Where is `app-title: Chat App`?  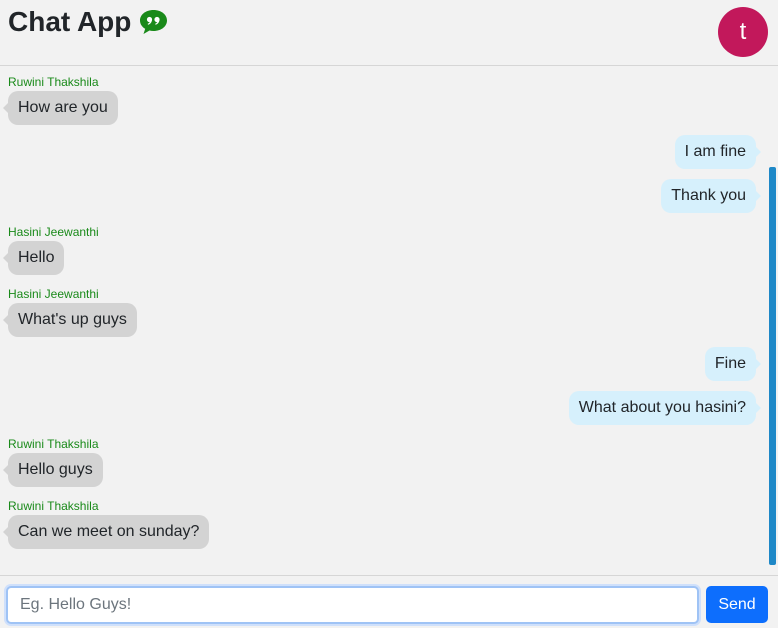 app-title: Chat App is located at coordinates (88, 22).